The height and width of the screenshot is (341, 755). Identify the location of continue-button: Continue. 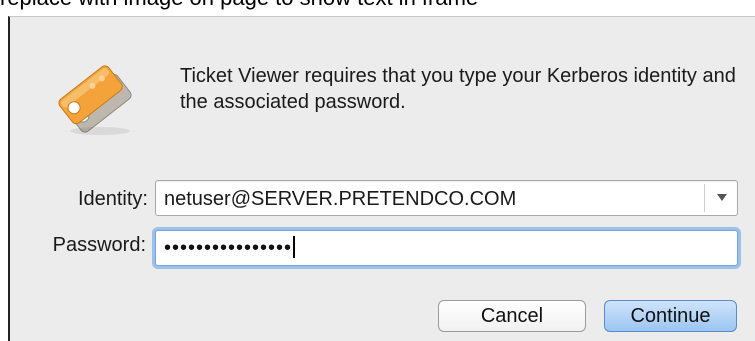
(670, 316).